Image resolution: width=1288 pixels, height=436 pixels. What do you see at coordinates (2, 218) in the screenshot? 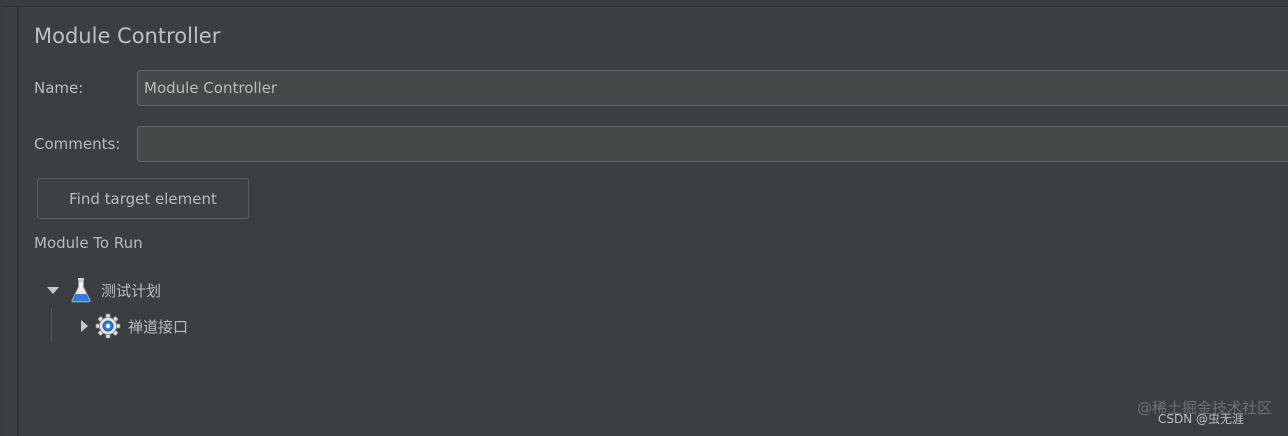
I see `left-edge` at bounding box center [2, 218].